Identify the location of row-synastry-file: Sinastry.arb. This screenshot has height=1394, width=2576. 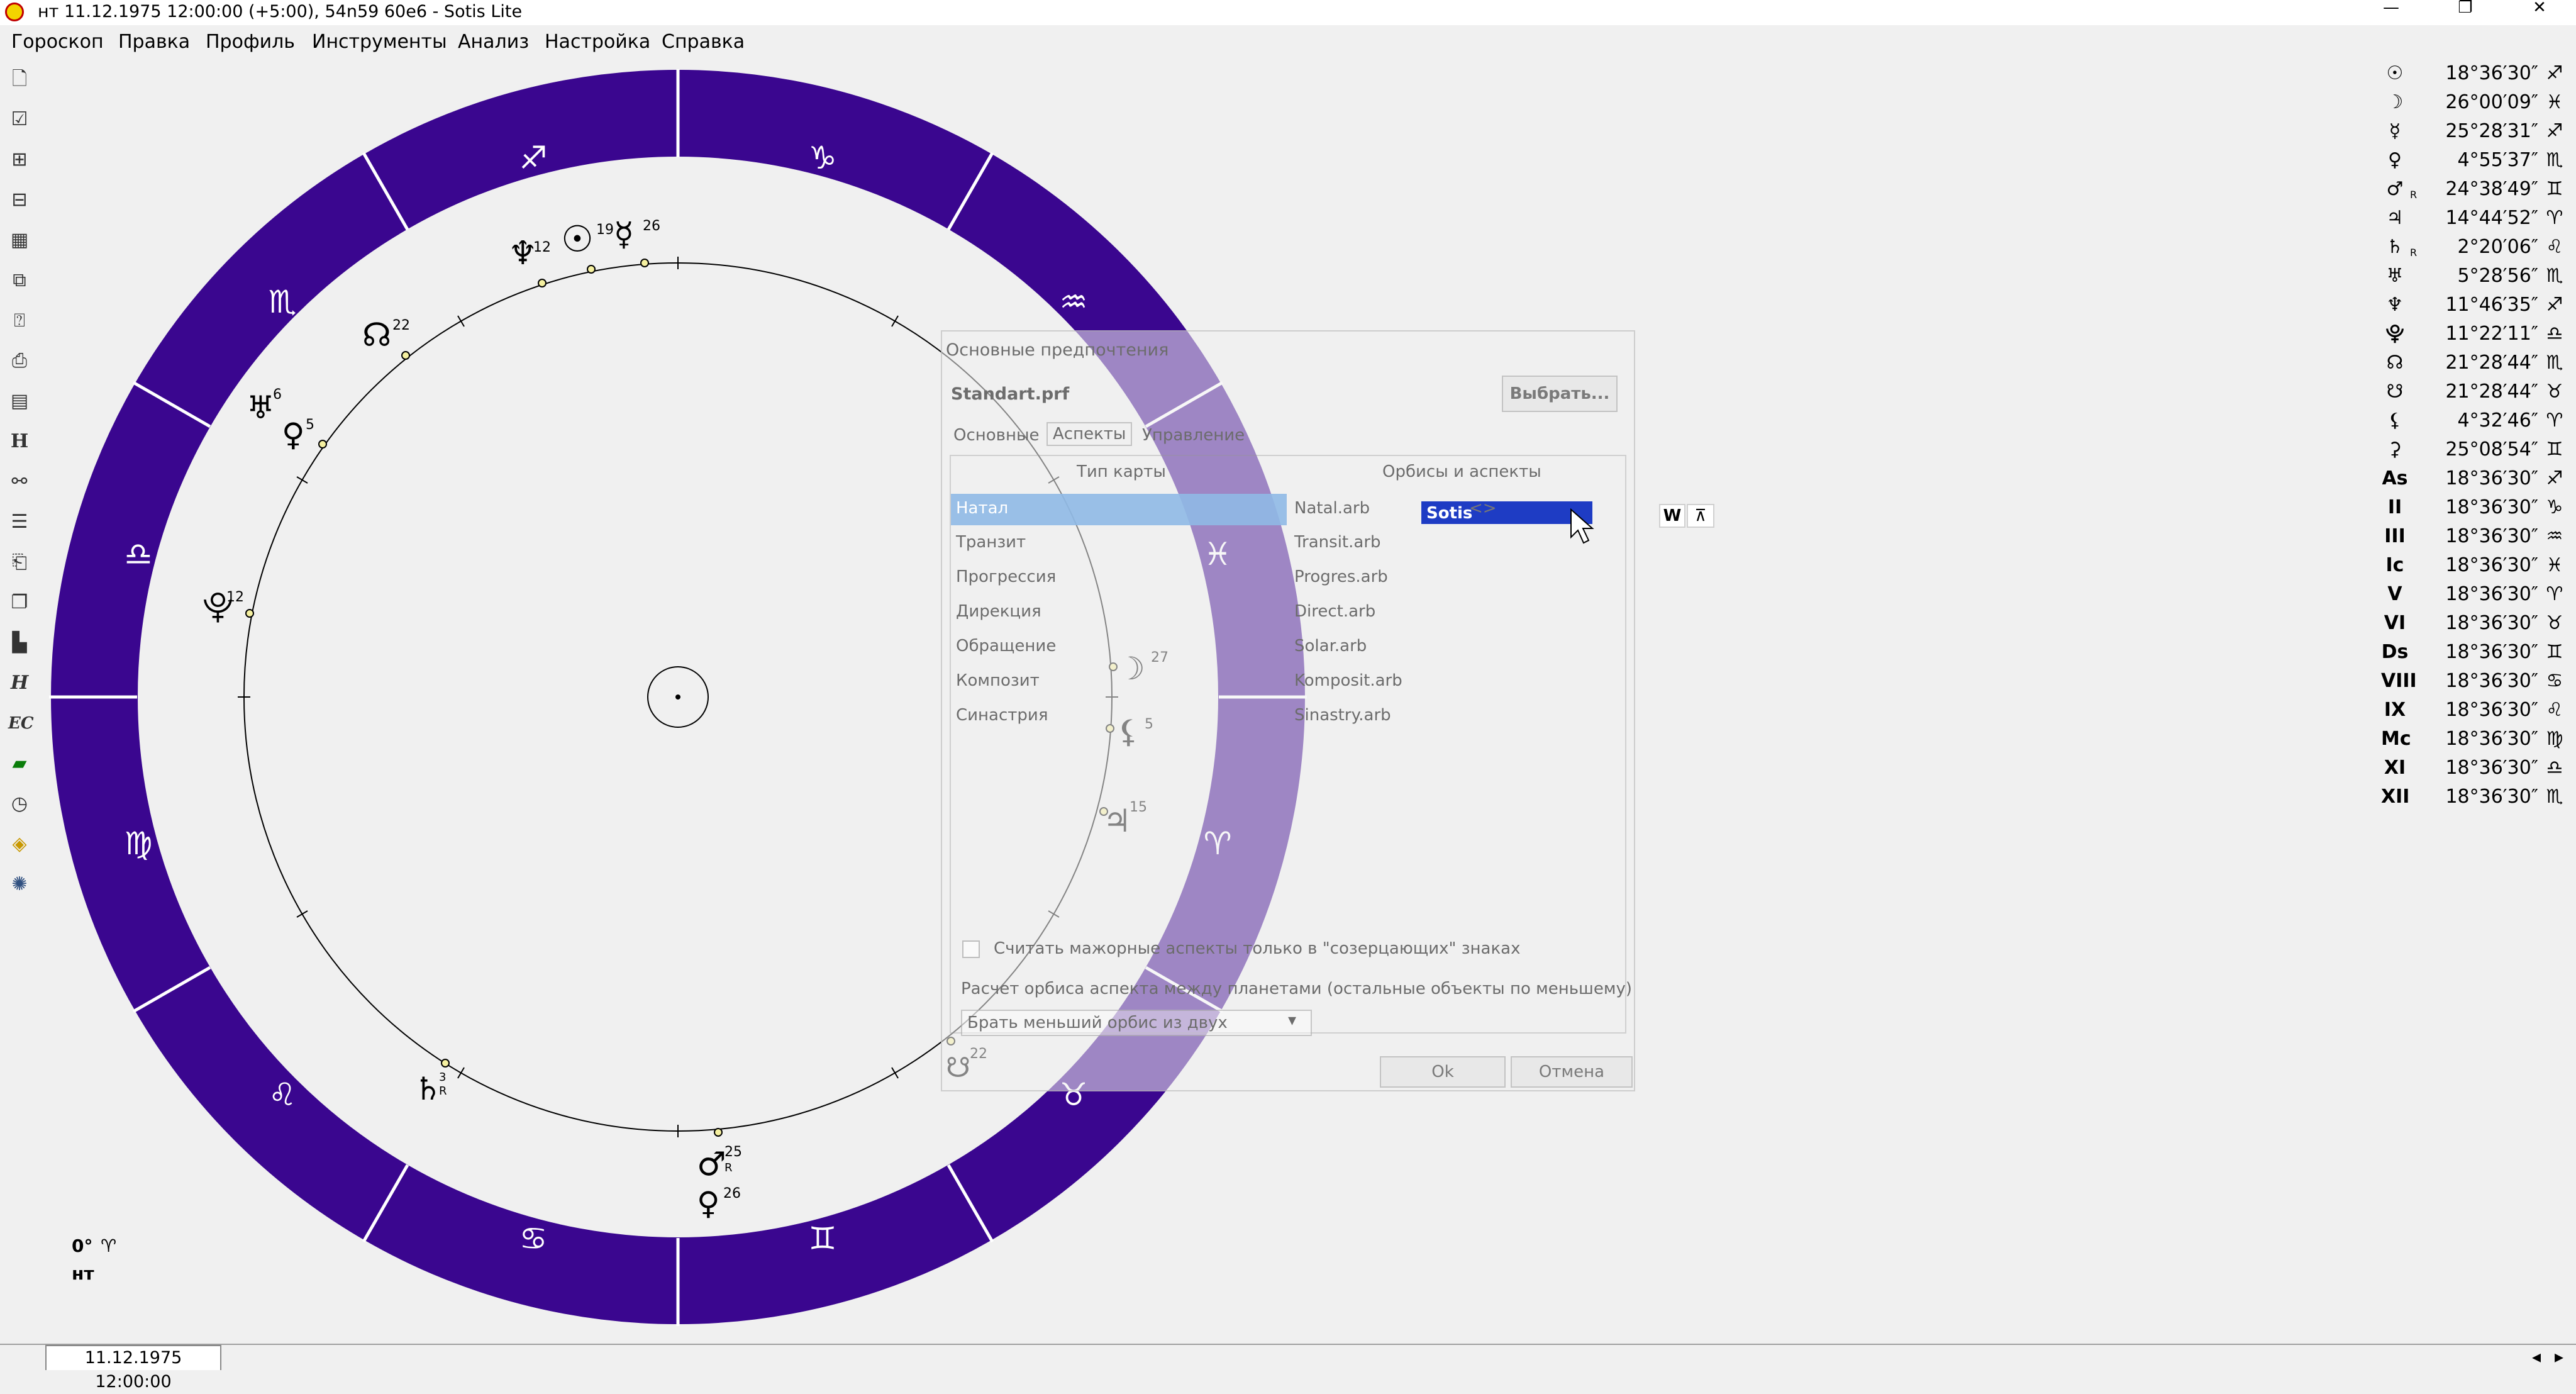
(1342, 715).